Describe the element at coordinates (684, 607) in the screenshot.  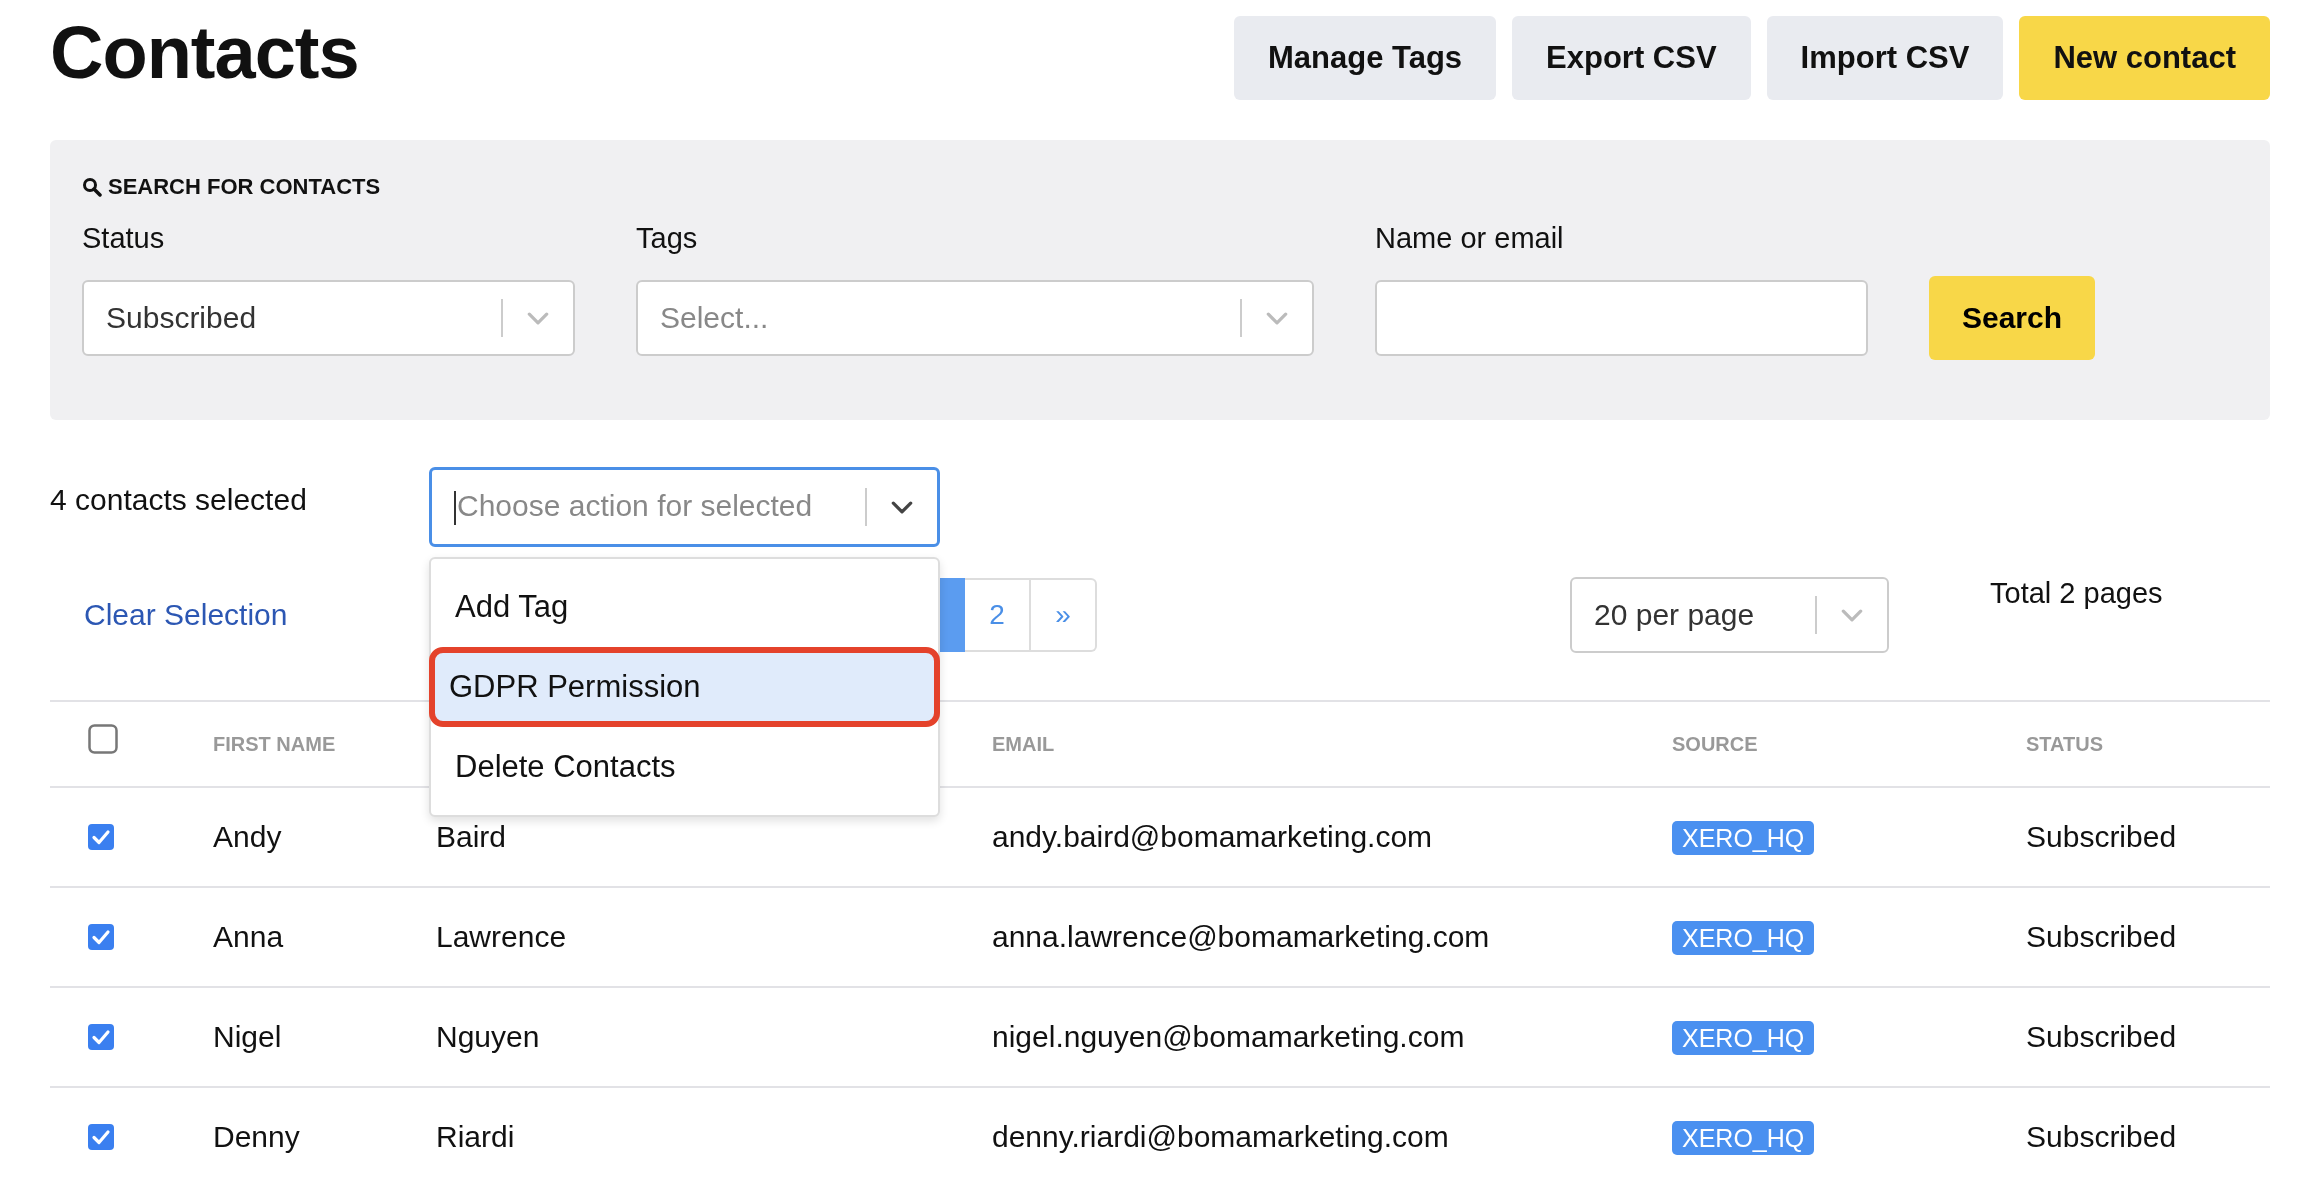
I see `menu-option: Add Tag` at that location.